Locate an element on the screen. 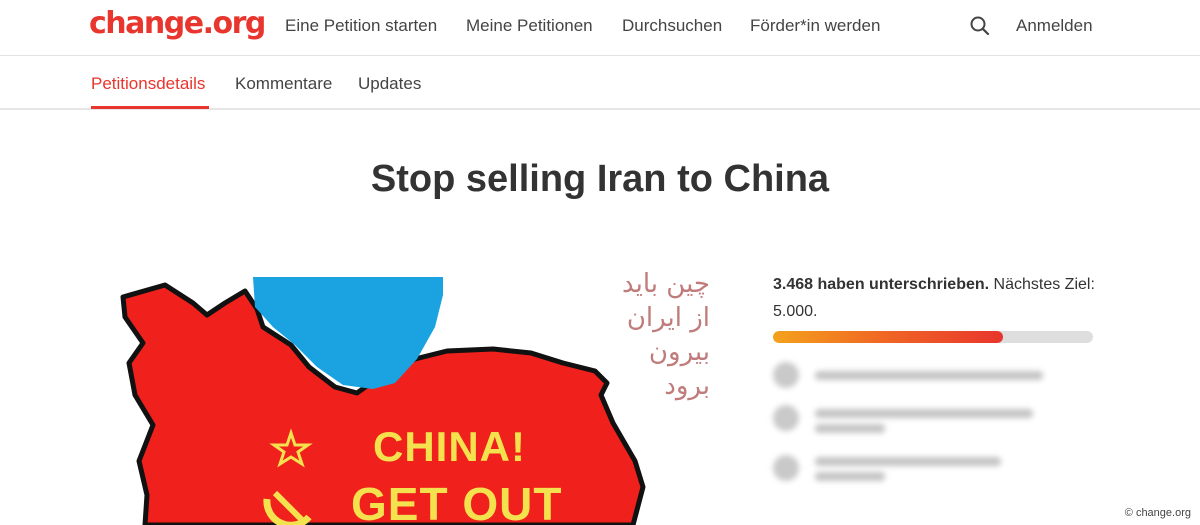  change-org-logo: change.org is located at coordinates (177, 23).